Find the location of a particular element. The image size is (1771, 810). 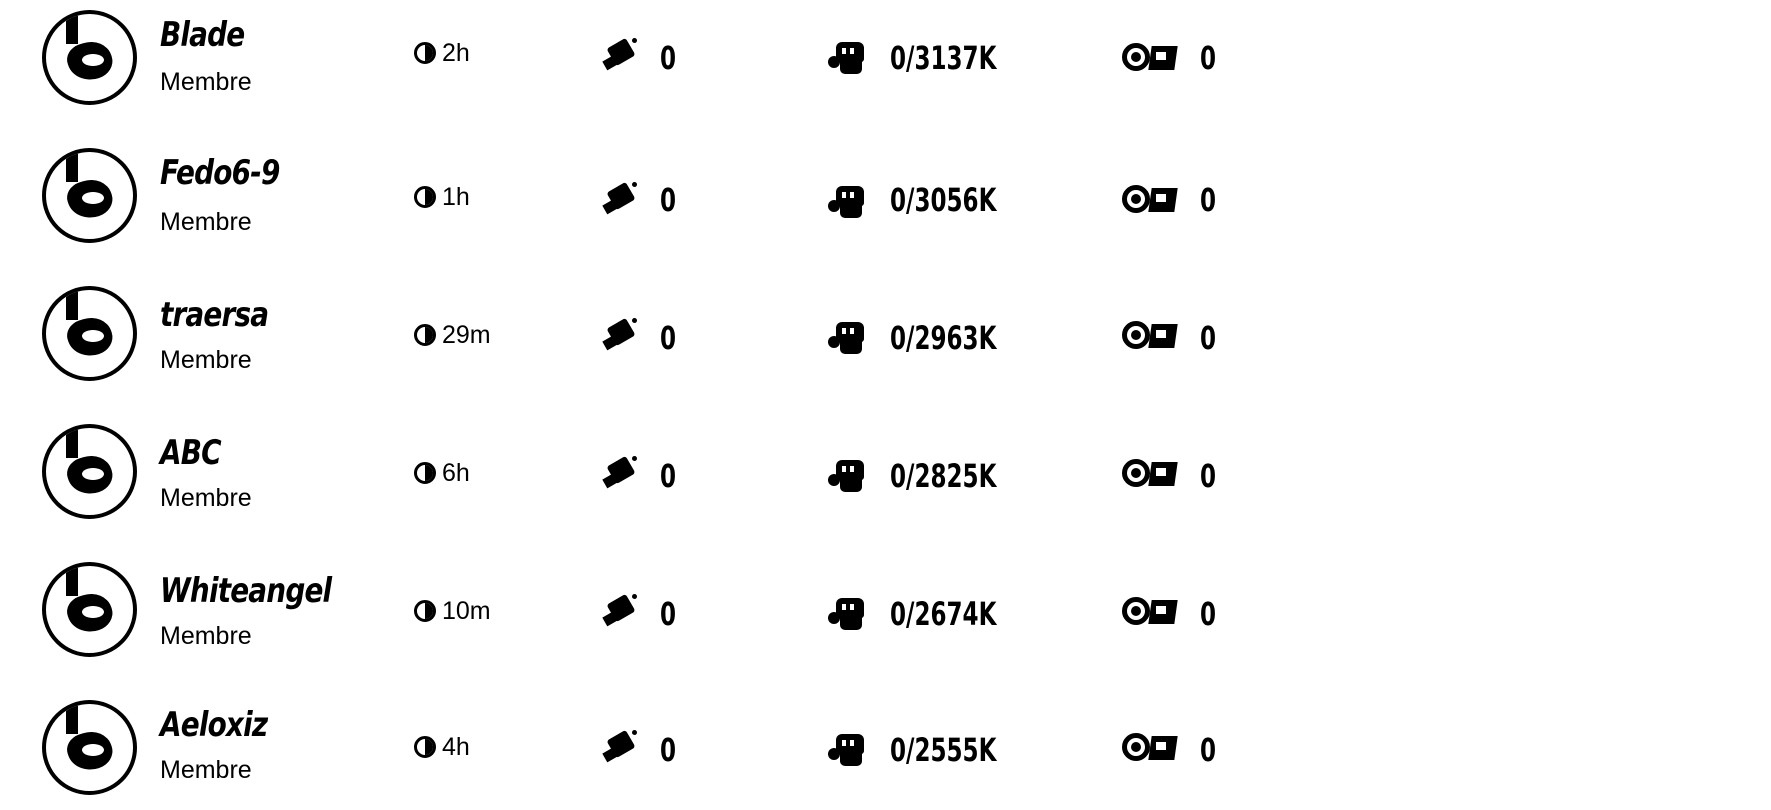

member-name: traersa is located at coordinates (214, 315).